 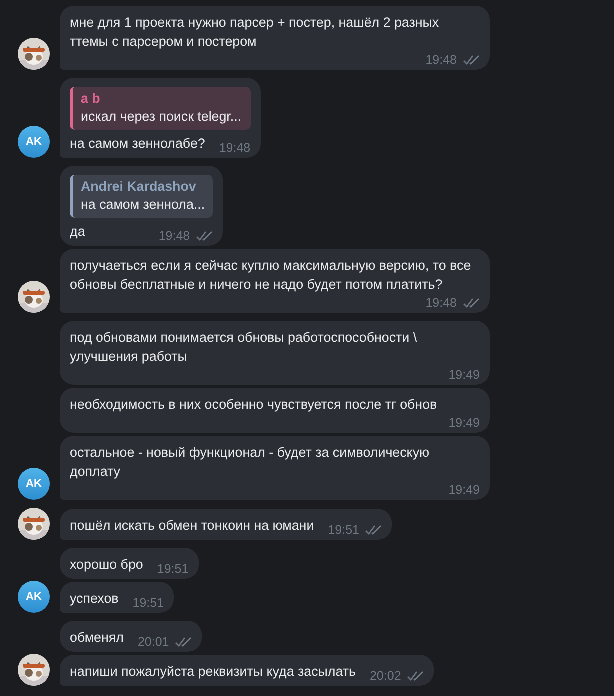 What do you see at coordinates (94, 599) in the screenshot?
I see `message-text: успехов` at bounding box center [94, 599].